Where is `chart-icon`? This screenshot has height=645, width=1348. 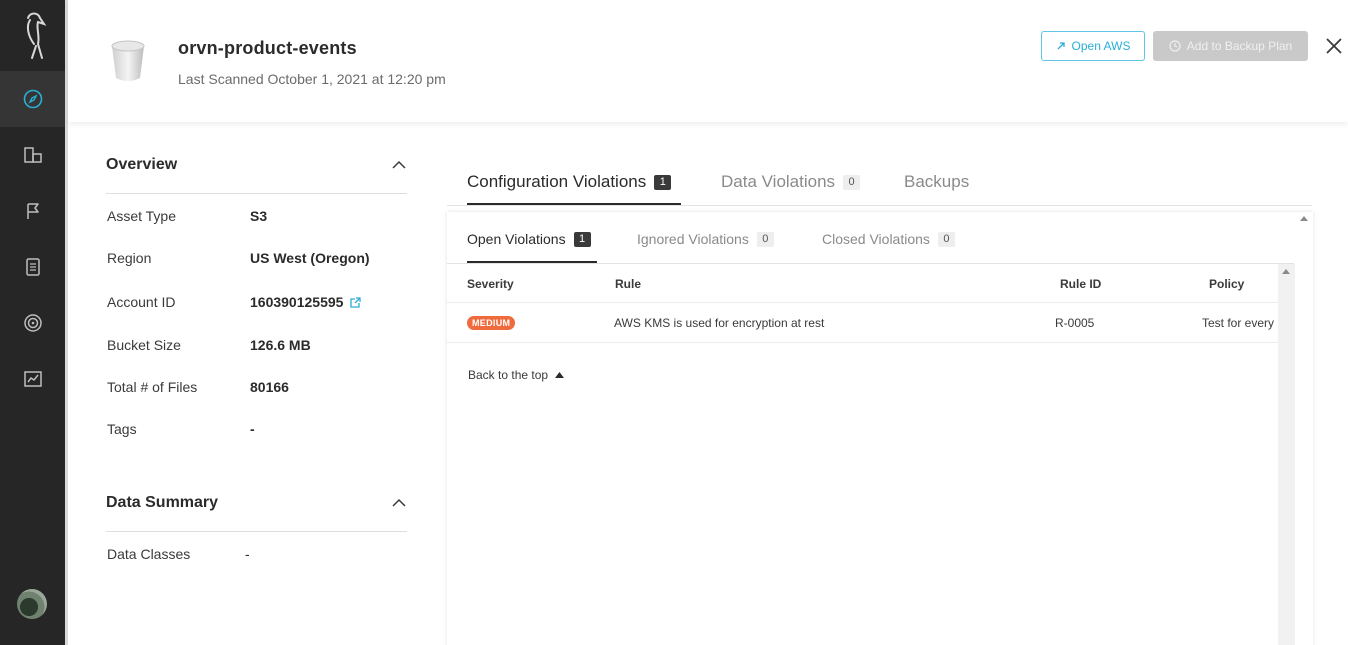 chart-icon is located at coordinates (32, 379).